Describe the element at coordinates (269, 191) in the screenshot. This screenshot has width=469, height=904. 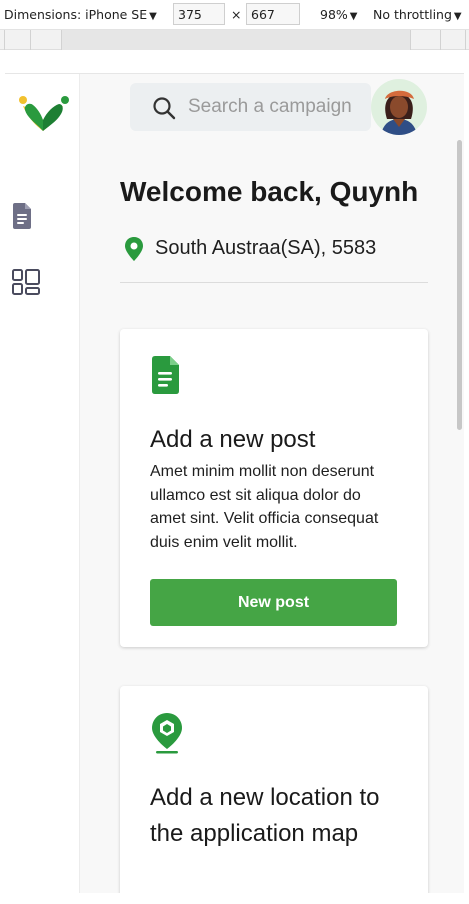
I see `page-title: Welcome back, Quynh` at that location.